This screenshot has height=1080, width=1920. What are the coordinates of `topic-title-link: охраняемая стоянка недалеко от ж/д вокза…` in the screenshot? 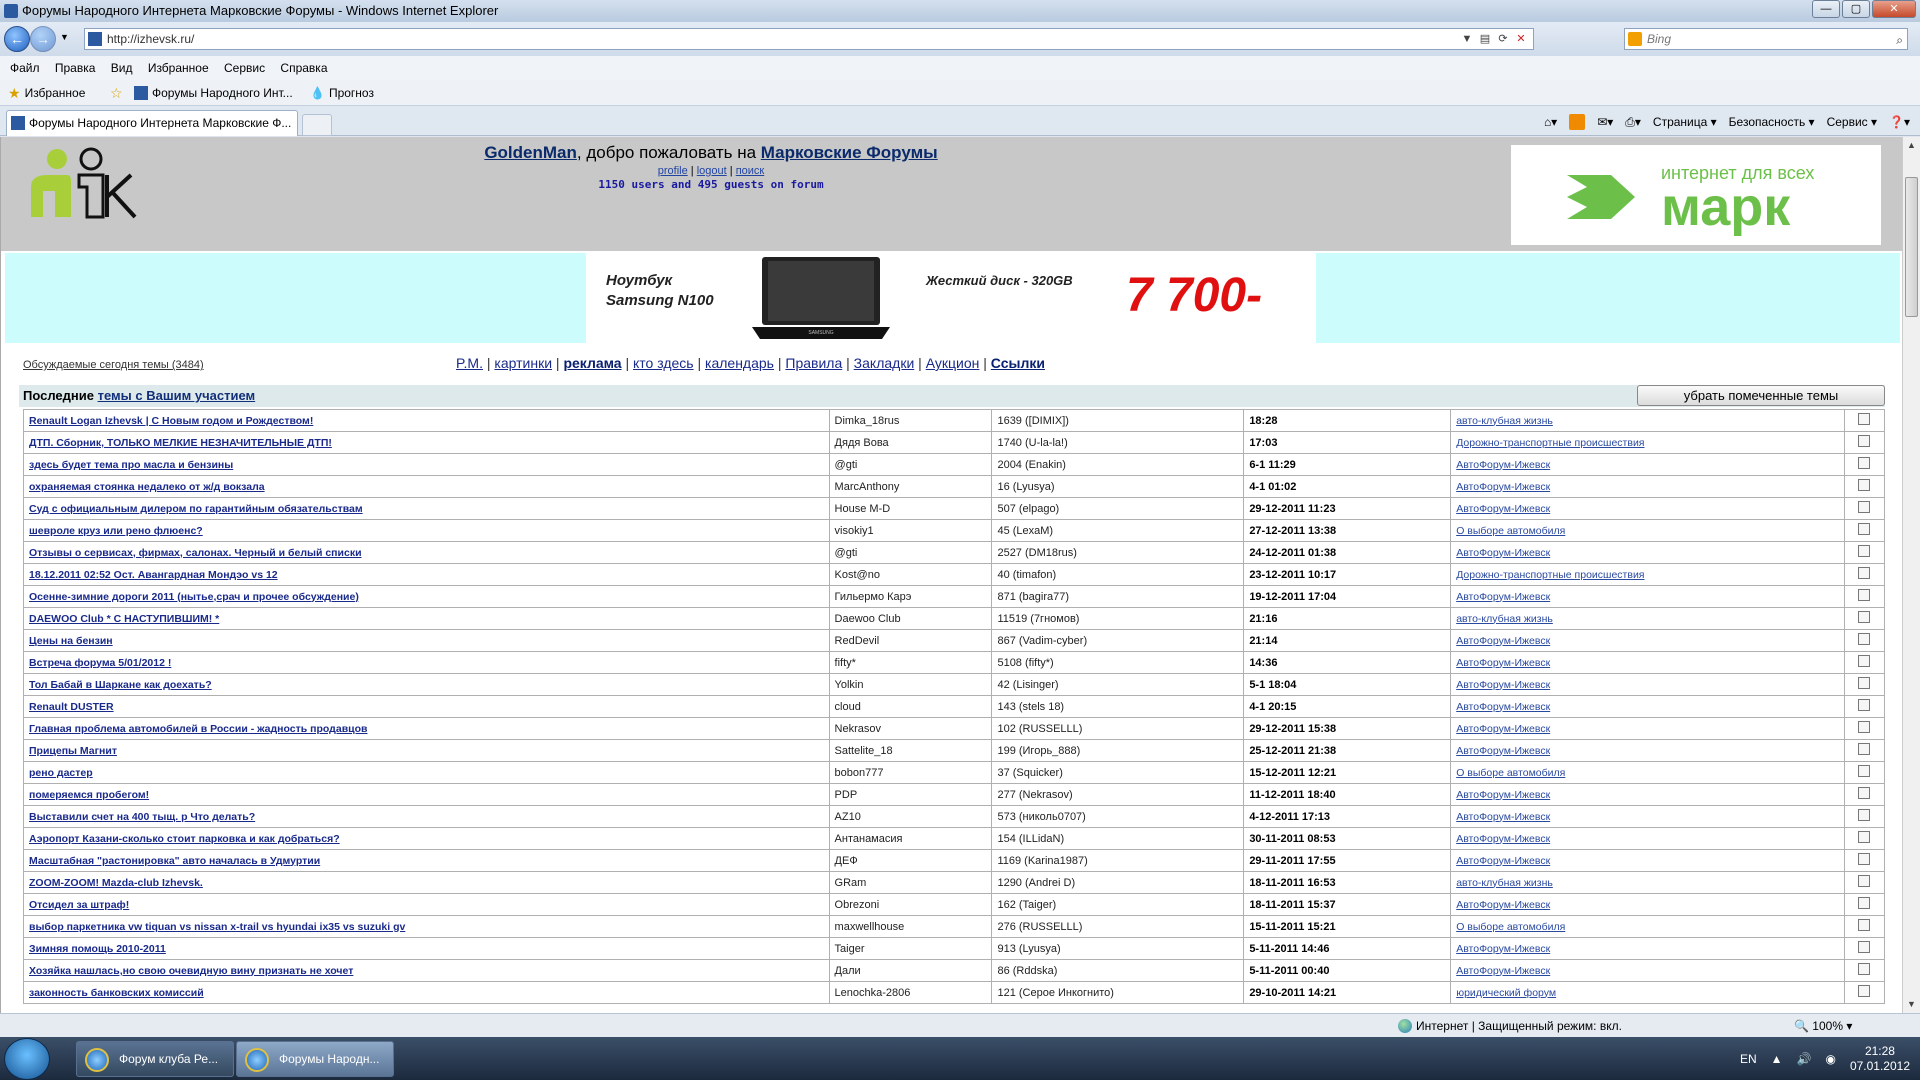 It's located at (147, 487).